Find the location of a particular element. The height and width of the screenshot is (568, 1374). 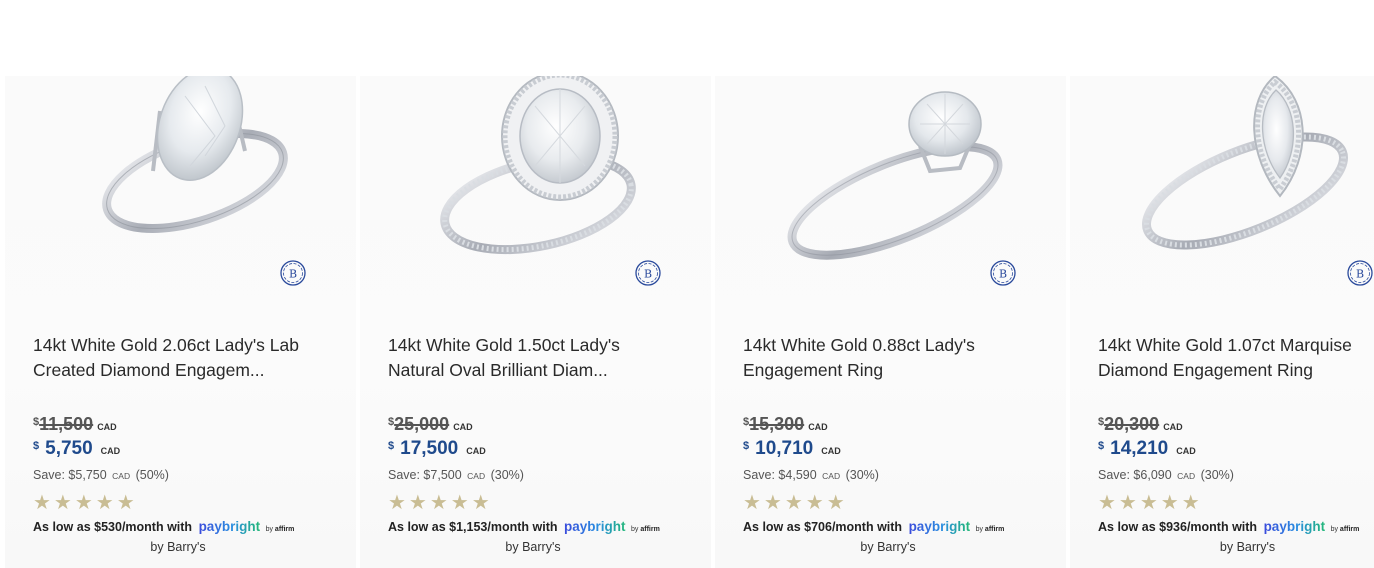

original-price: $20,300 CAD is located at coordinates (1140, 424).